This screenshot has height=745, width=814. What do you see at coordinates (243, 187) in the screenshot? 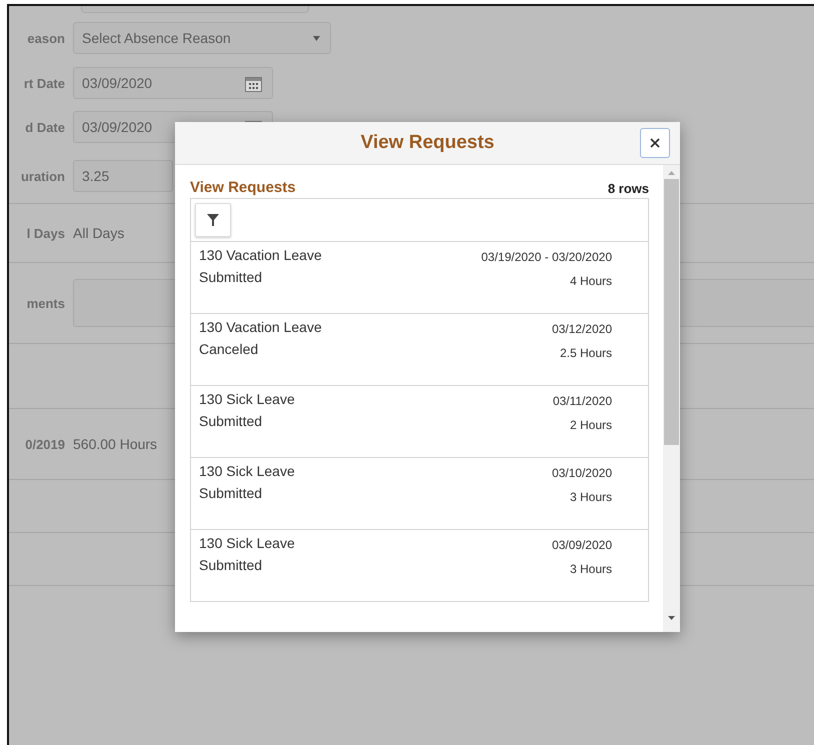
I see `section-title: View Requests` at bounding box center [243, 187].